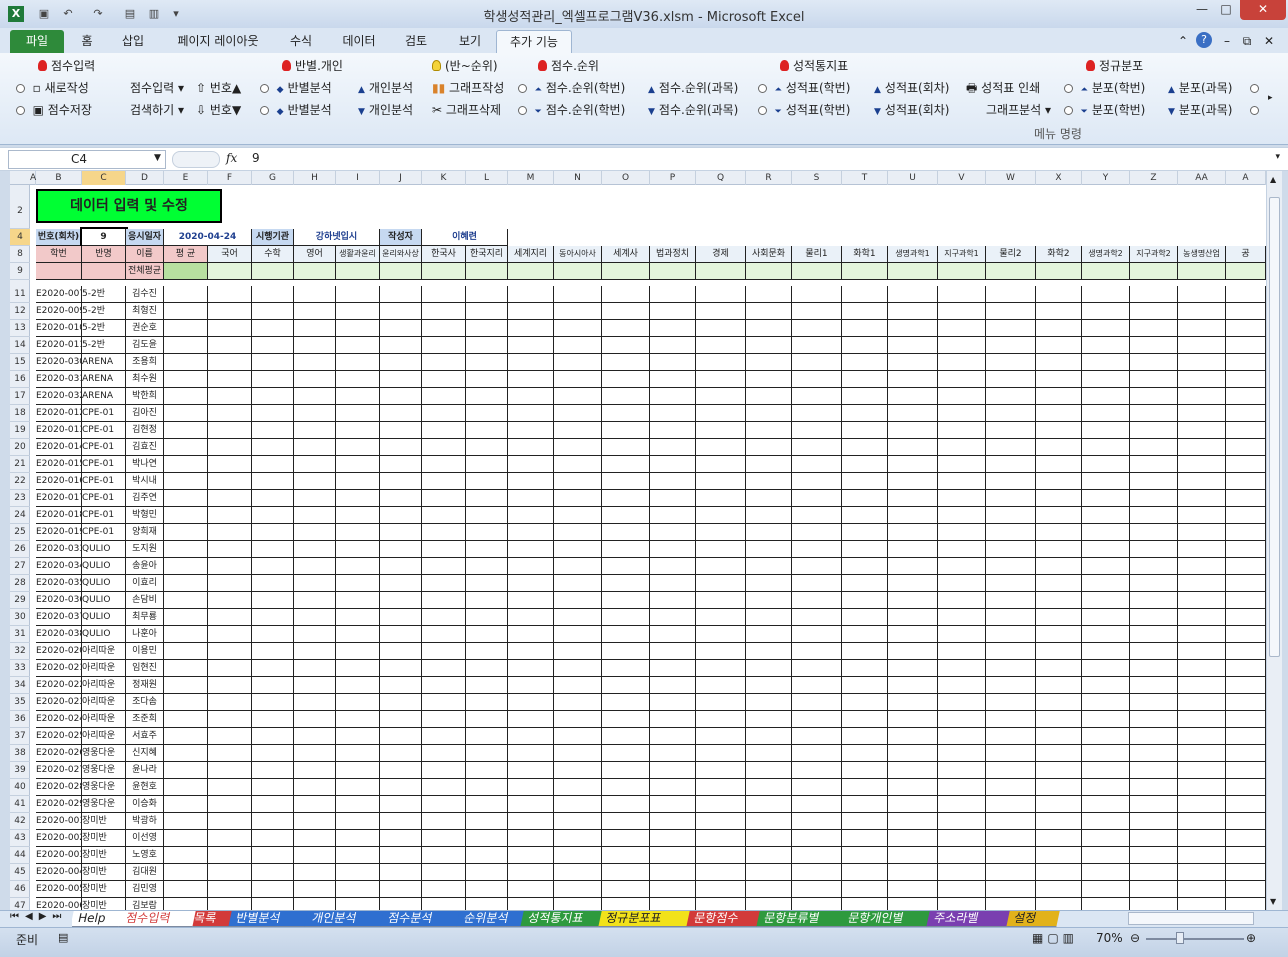  I want to click on row-header: 19, so click(20, 430).